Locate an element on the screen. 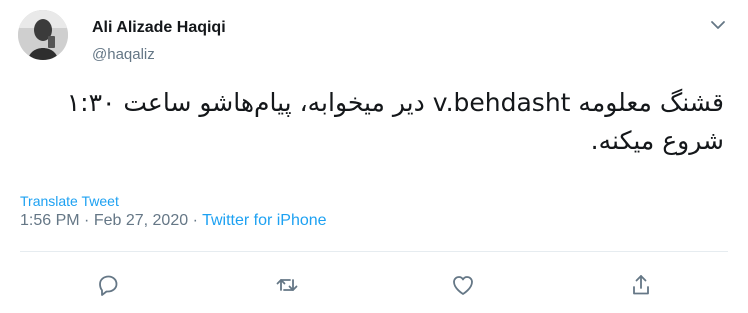 The width and height of the screenshot is (748, 313). avatar is located at coordinates (43, 35).